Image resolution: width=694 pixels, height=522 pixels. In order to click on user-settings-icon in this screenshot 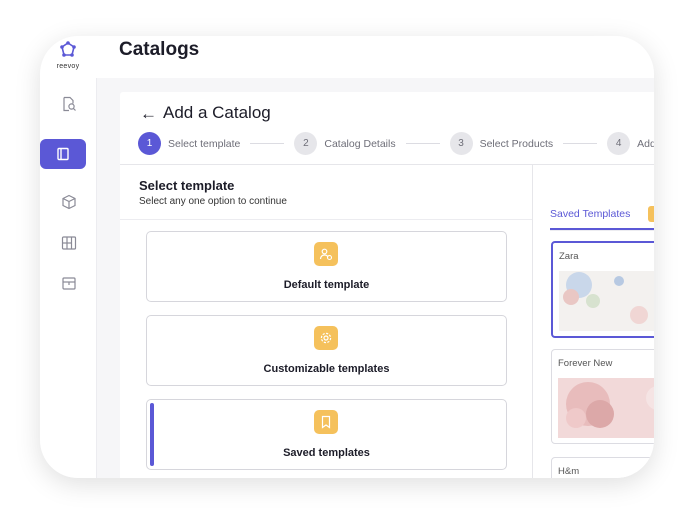, I will do `click(326, 254)`.